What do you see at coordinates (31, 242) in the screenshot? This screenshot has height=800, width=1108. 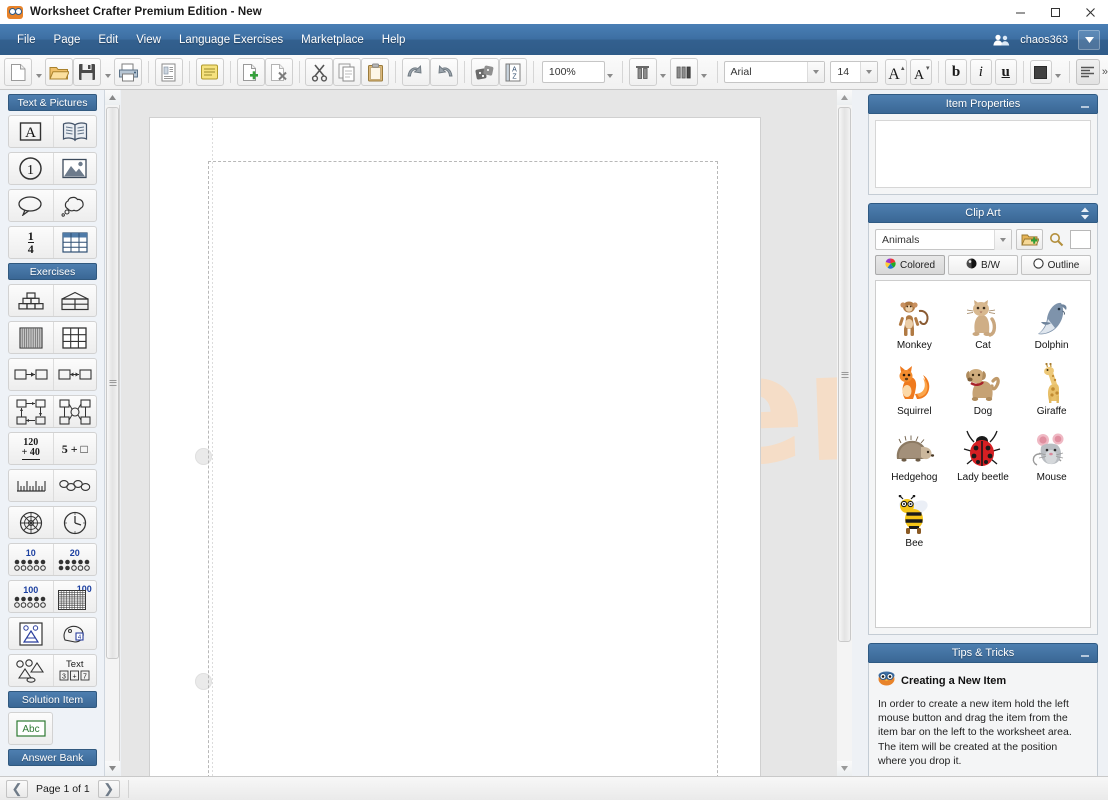 I see `fraction-item: 1 4` at bounding box center [31, 242].